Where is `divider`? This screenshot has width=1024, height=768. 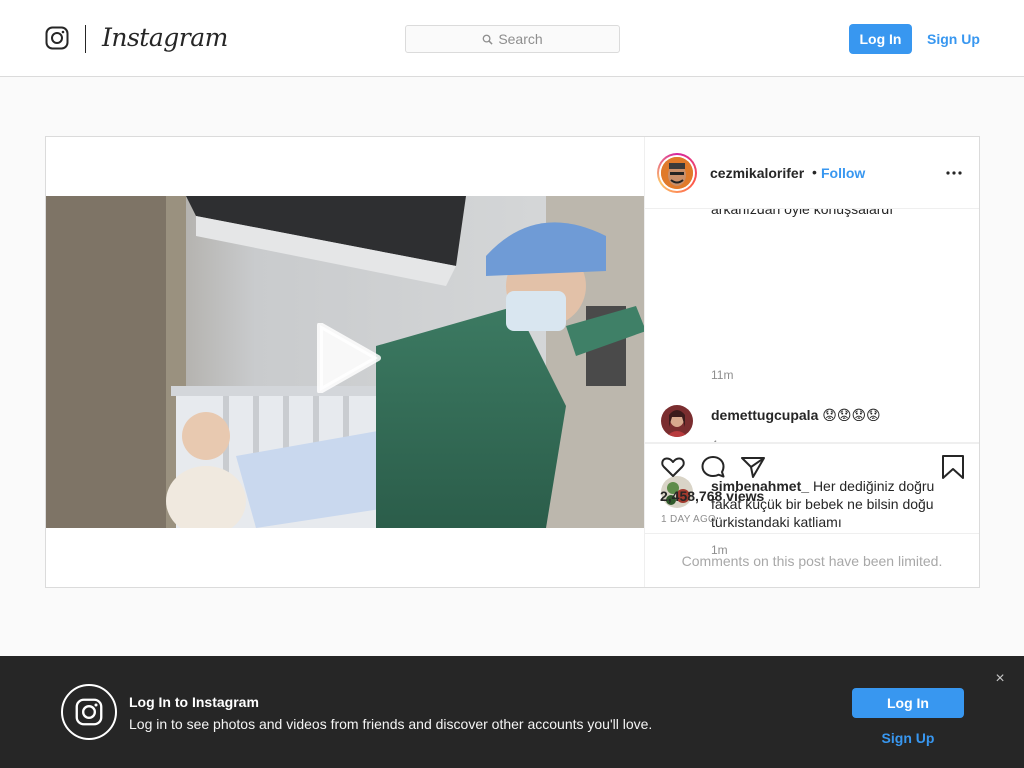 divider is located at coordinates (812, 442).